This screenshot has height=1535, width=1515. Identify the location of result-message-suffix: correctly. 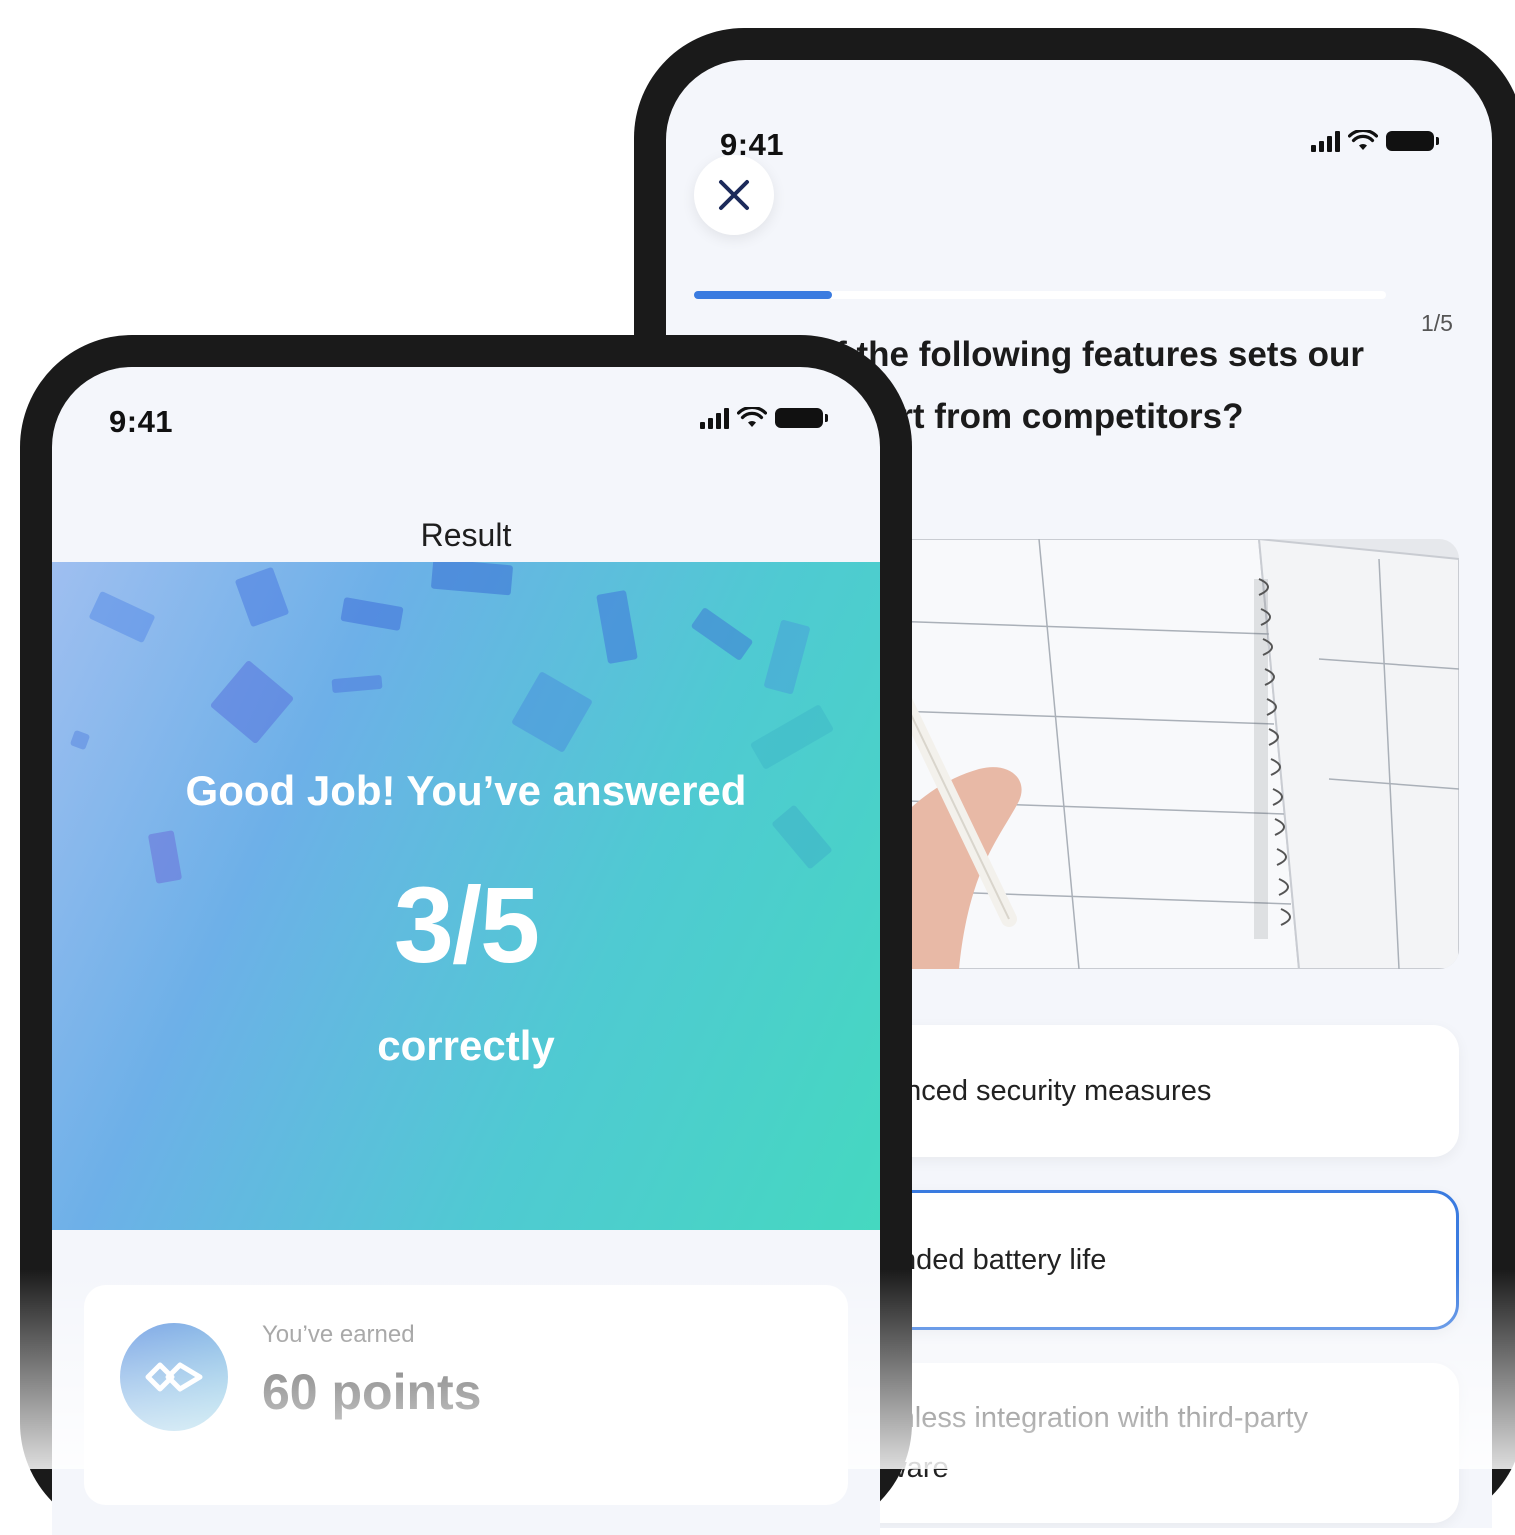
(466, 1045).